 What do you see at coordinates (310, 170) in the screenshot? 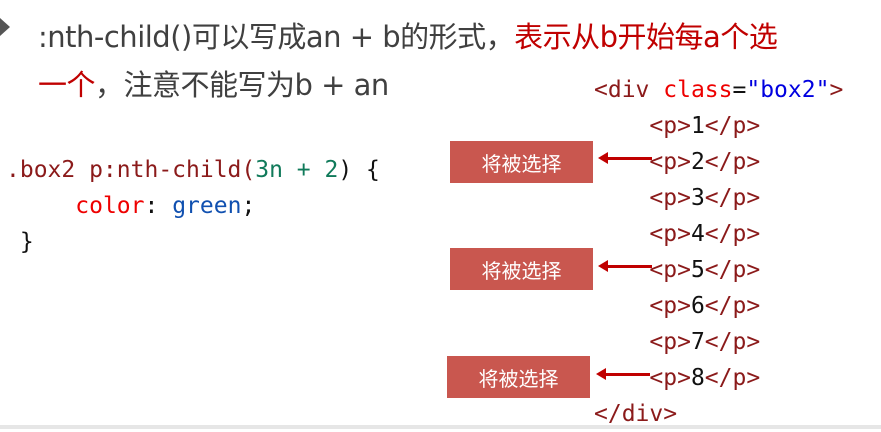
I see `arg-b: + 2` at bounding box center [310, 170].